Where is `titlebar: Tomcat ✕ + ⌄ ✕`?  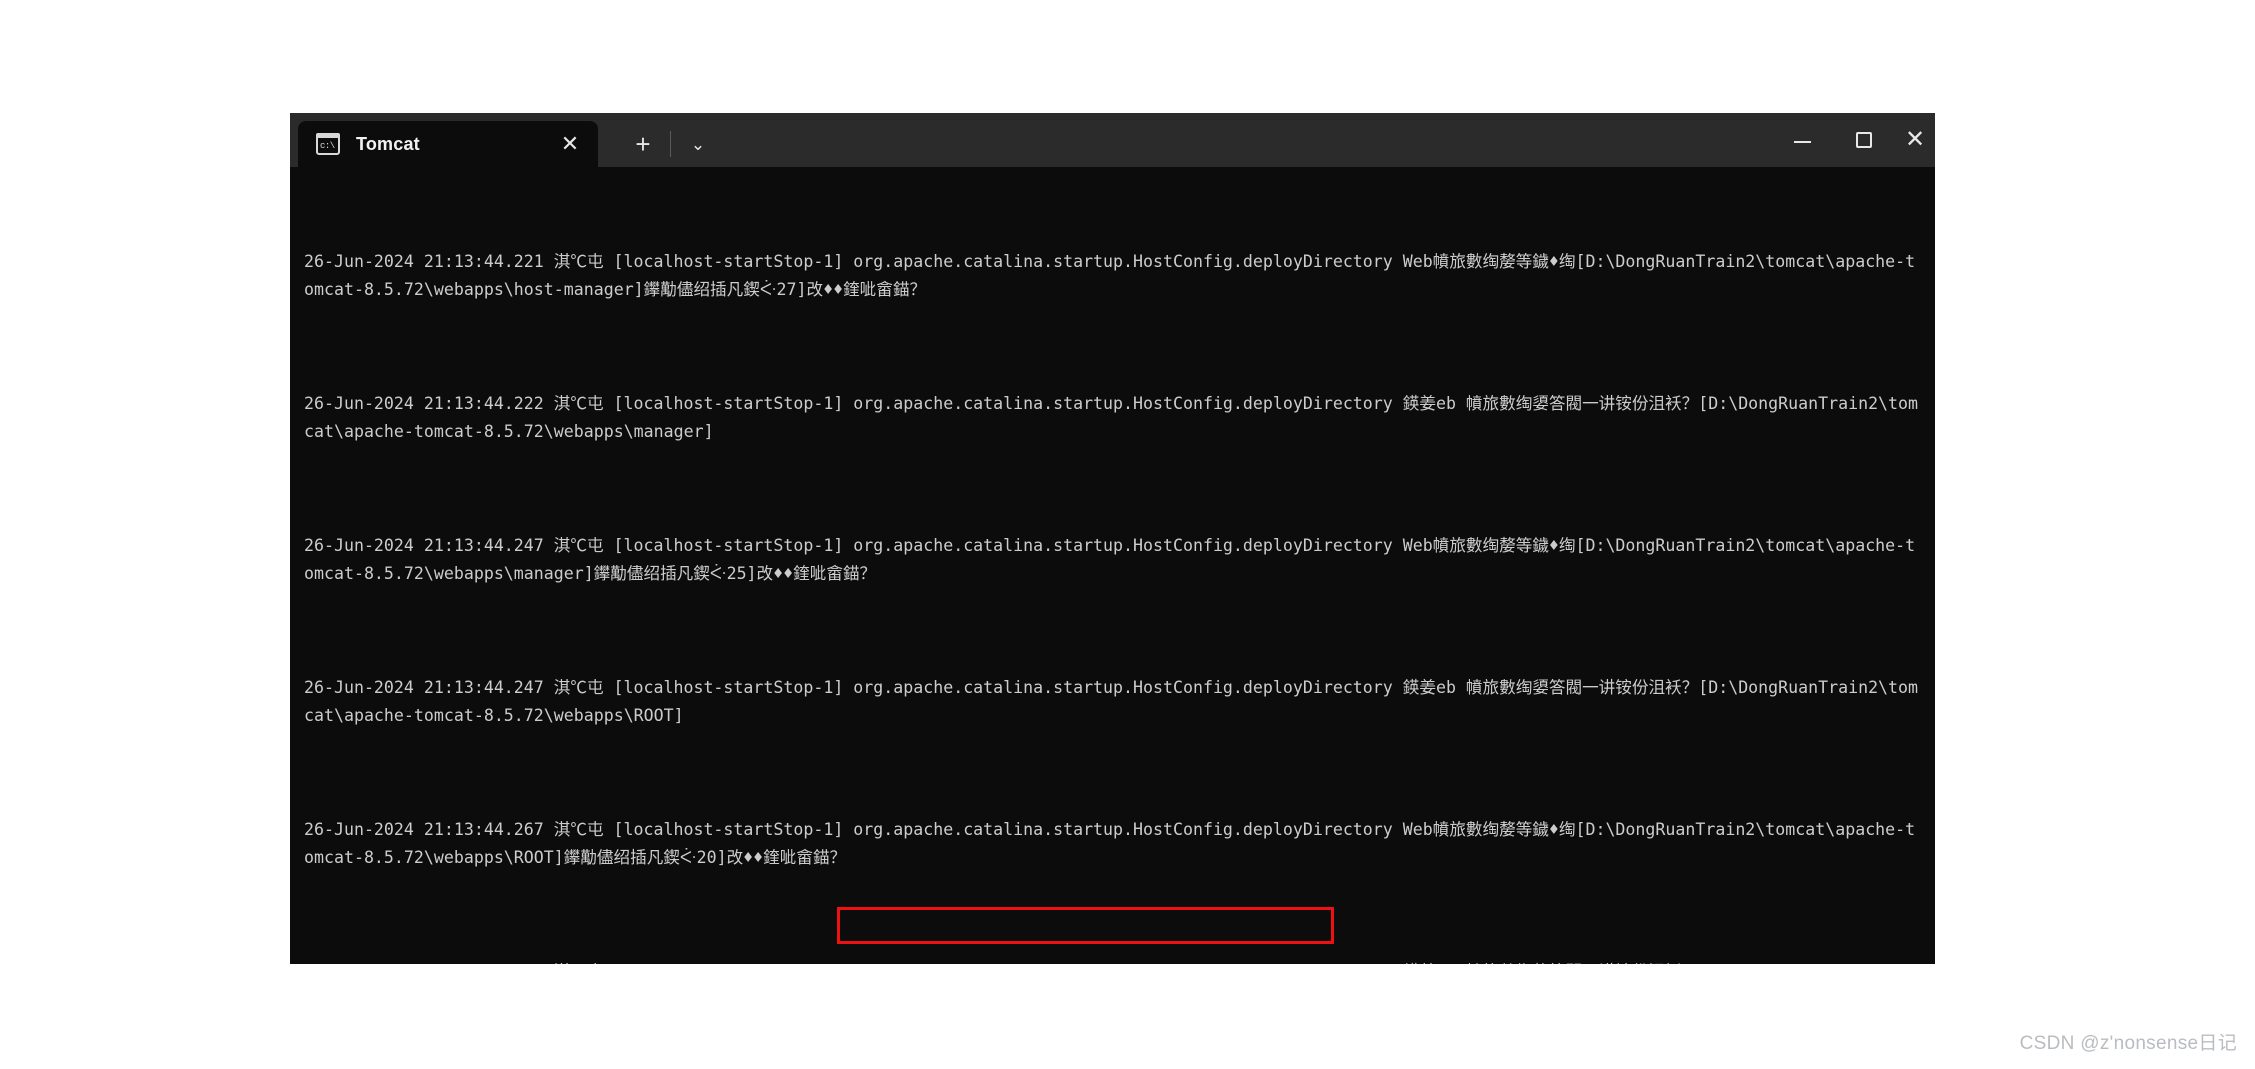
titlebar: Tomcat ✕ + ⌄ ✕ is located at coordinates (1112, 140).